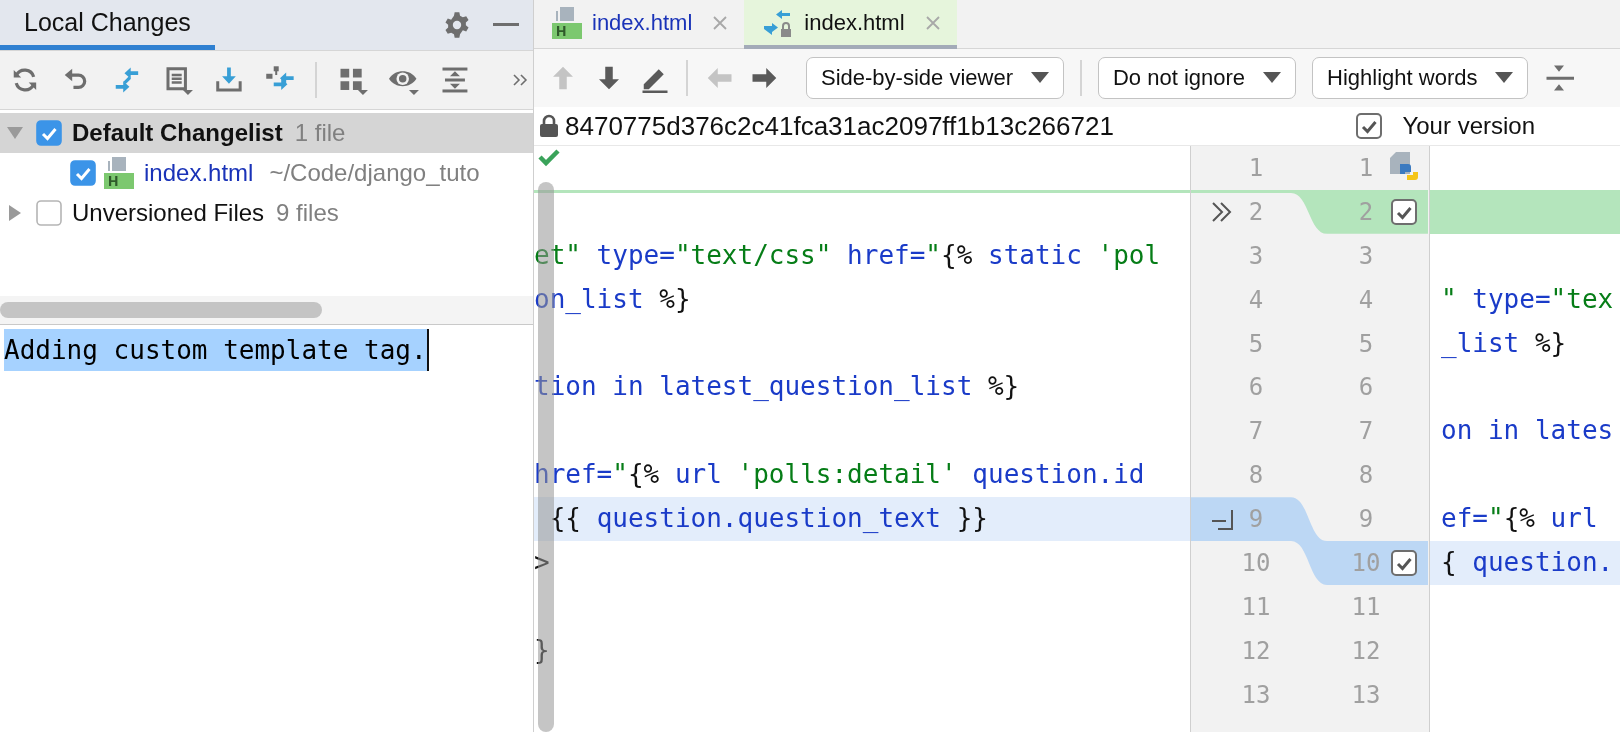 The image size is (1620, 732). I want to click on version-label: Your version, so click(1468, 126).